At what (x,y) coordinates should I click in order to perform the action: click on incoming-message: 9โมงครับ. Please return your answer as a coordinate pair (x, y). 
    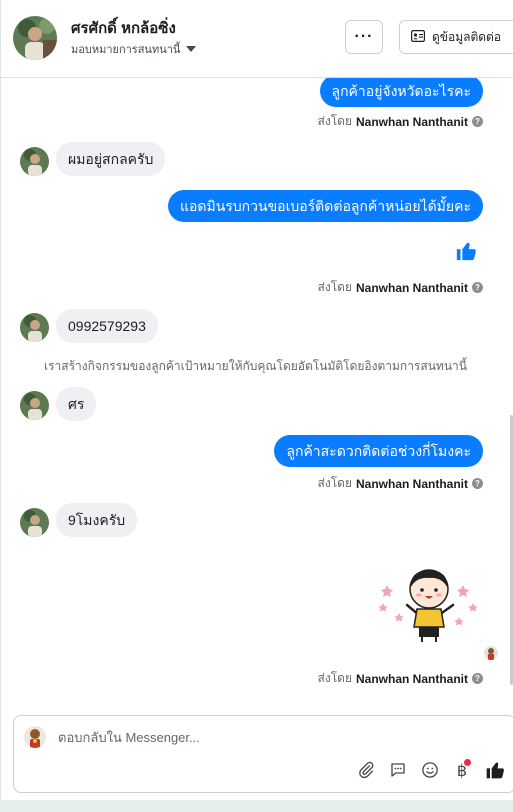
    Looking at the image, I should click on (97, 520).